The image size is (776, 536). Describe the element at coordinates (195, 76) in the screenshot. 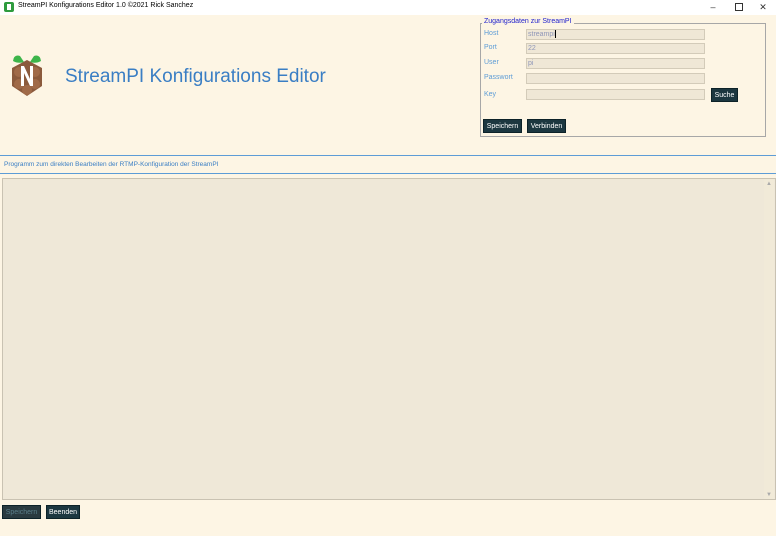

I see `page-heading: StreamPI Konfigurations Editor` at that location.